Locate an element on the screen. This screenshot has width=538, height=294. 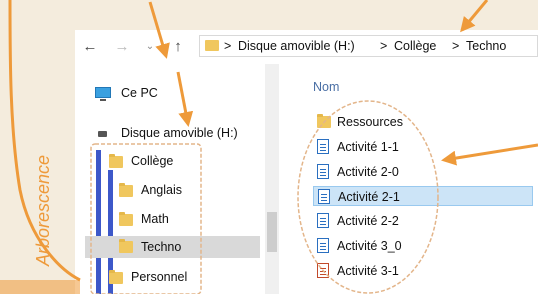
list-item-label: Ressources is located at coordinates (370, 122).